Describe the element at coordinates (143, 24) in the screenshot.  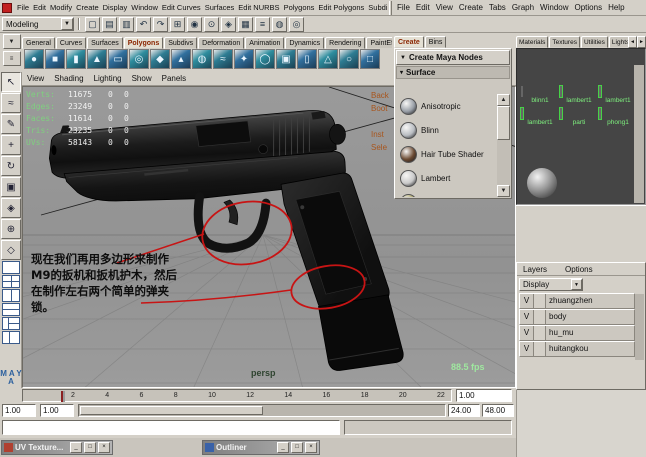
I see `undo-icon: ↶` at that location.